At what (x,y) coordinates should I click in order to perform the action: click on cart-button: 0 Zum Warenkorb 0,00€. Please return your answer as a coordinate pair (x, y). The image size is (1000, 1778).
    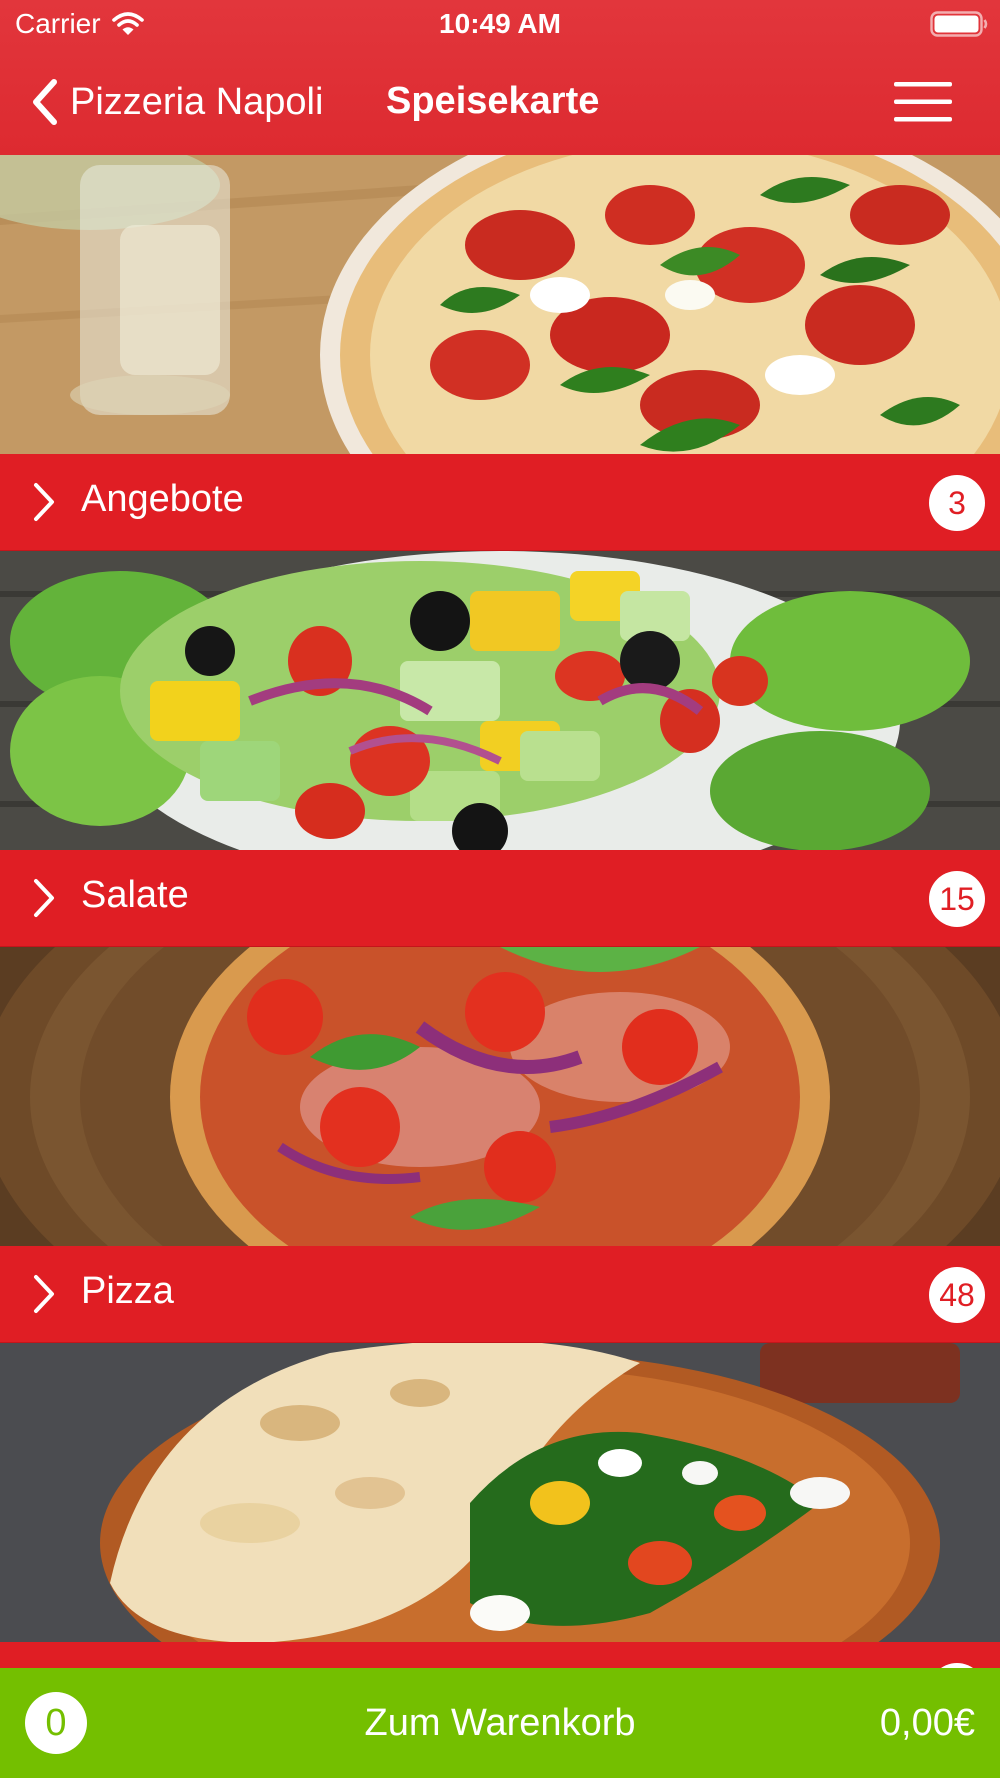
    Looking at the image, I should click on (500, 1723).